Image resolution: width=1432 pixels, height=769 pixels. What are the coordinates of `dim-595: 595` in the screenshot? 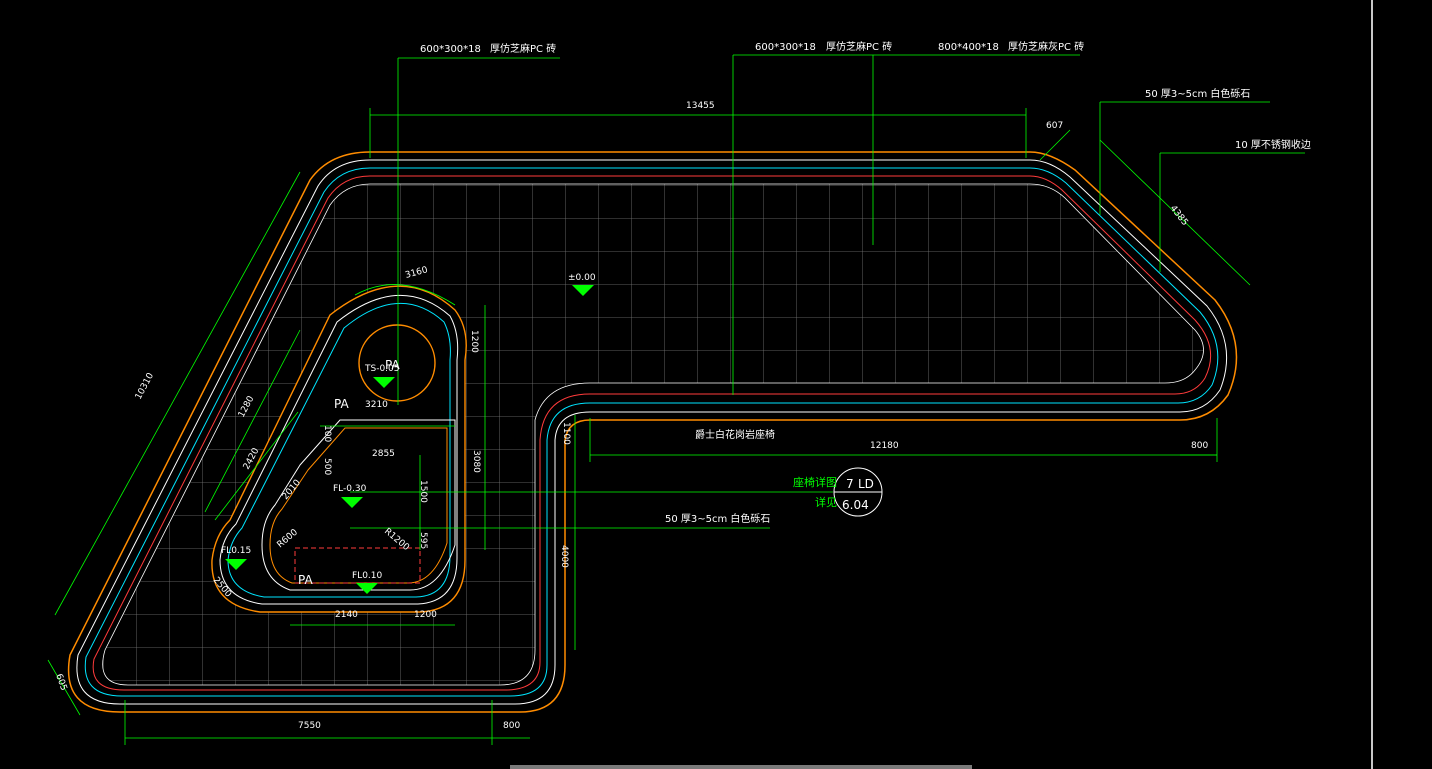 It's located at (423, 540).